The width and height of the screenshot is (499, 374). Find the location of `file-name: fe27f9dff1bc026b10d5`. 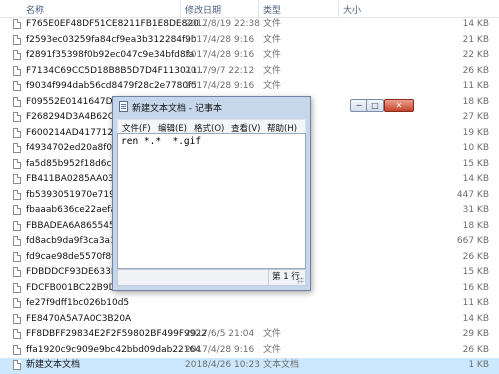

file-name: fe27f9dff1bc026b10d5 is located at coordinates (78, 303).